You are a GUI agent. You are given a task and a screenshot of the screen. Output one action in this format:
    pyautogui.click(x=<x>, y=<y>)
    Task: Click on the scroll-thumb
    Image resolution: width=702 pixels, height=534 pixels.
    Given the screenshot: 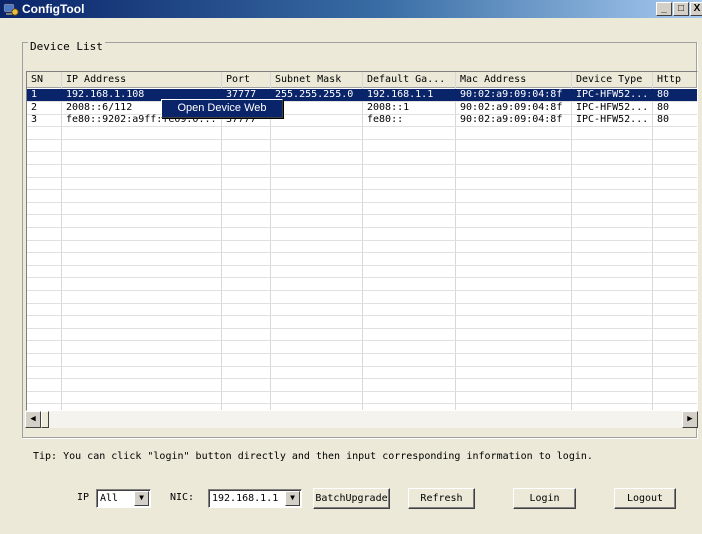 What is the action you would take?
    pyautogui.click(x=45, y=419)
    